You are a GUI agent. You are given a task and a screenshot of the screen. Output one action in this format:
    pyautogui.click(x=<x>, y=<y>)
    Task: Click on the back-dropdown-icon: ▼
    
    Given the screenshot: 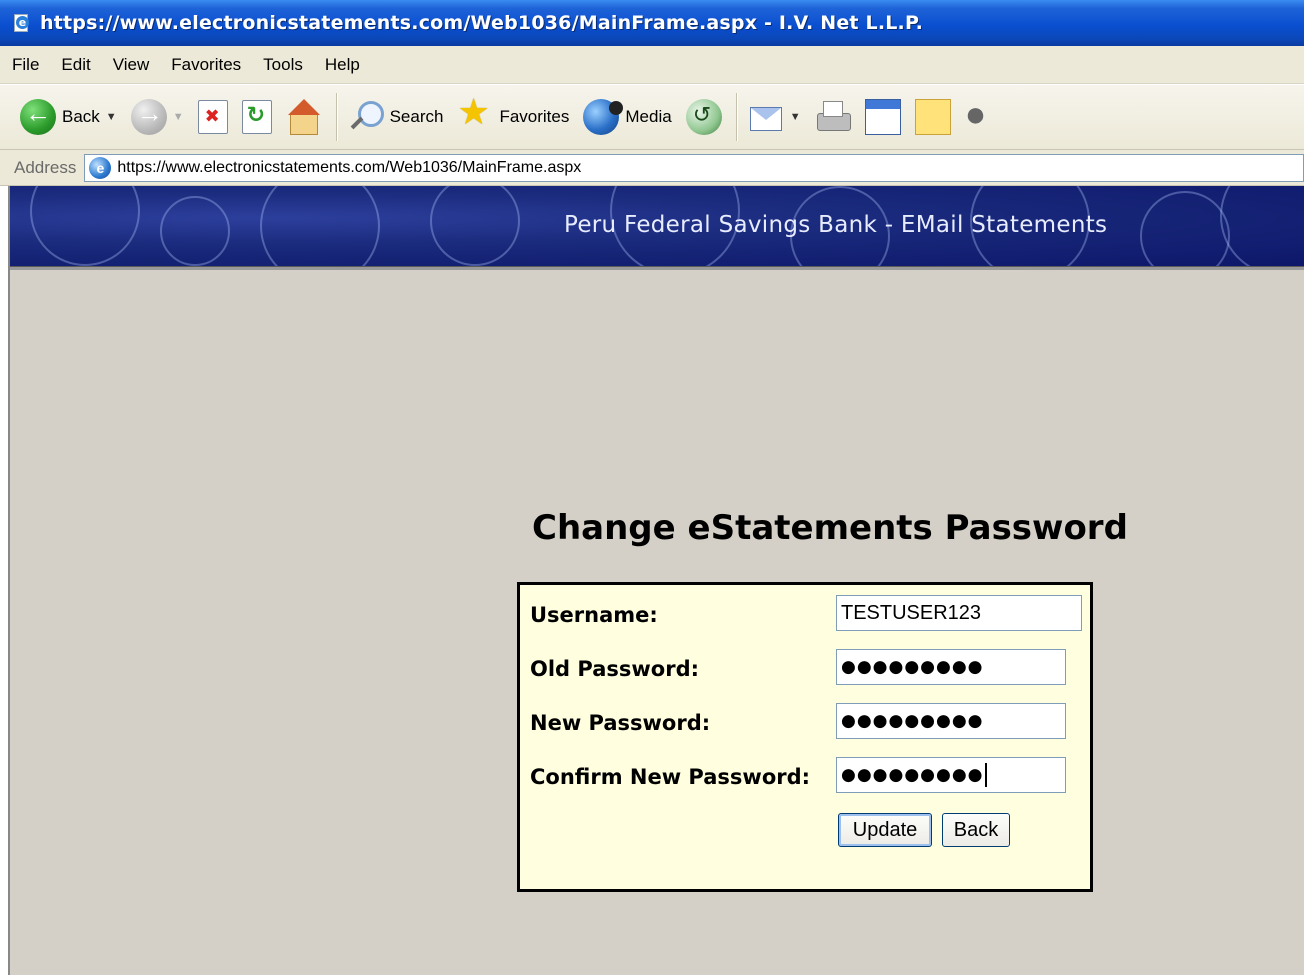 What is the action you would take?
    pyautogui.click(x=111, y=117)
    